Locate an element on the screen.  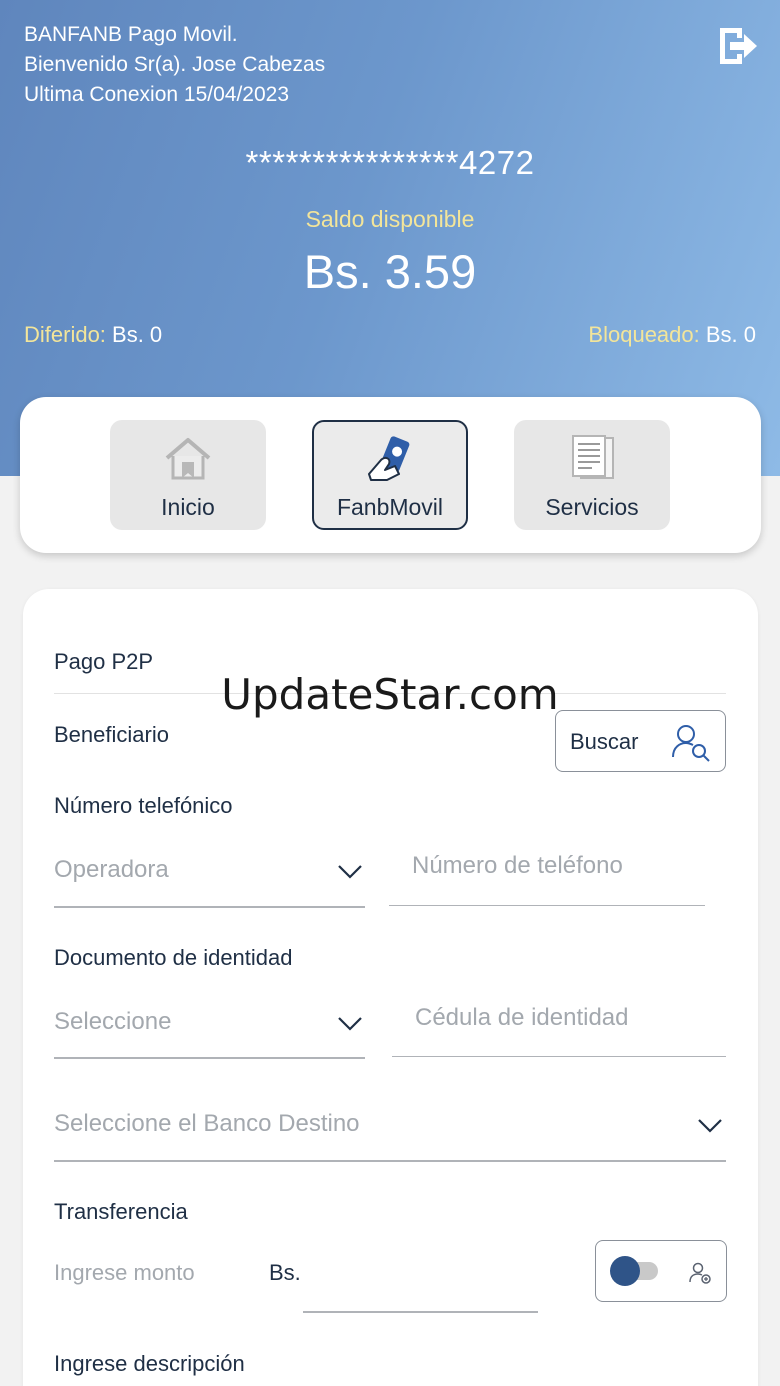
operadora-underline is located at coordinates (209, 907).